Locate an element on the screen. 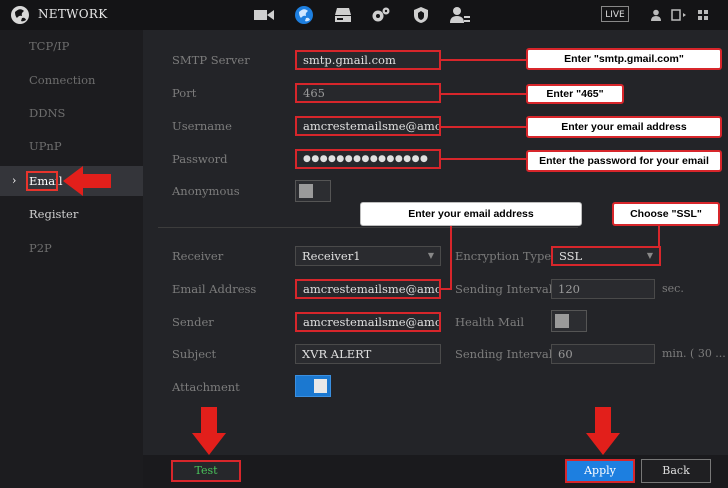 This screenshot has width=728, height=488. storage-icon is located at coordinates (343, 15).